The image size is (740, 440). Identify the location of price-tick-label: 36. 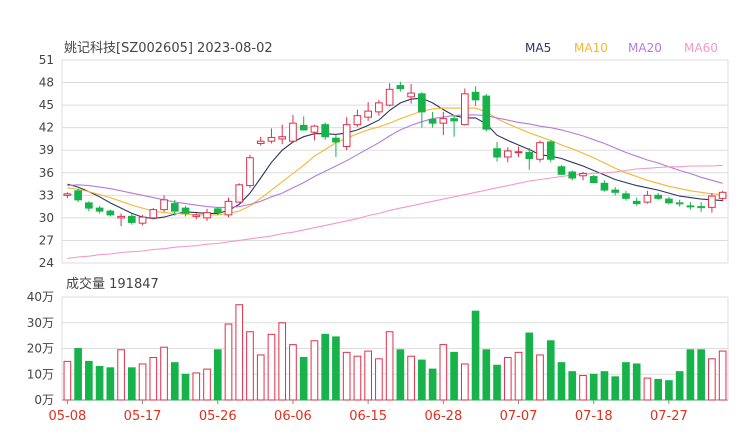
(46, 173).